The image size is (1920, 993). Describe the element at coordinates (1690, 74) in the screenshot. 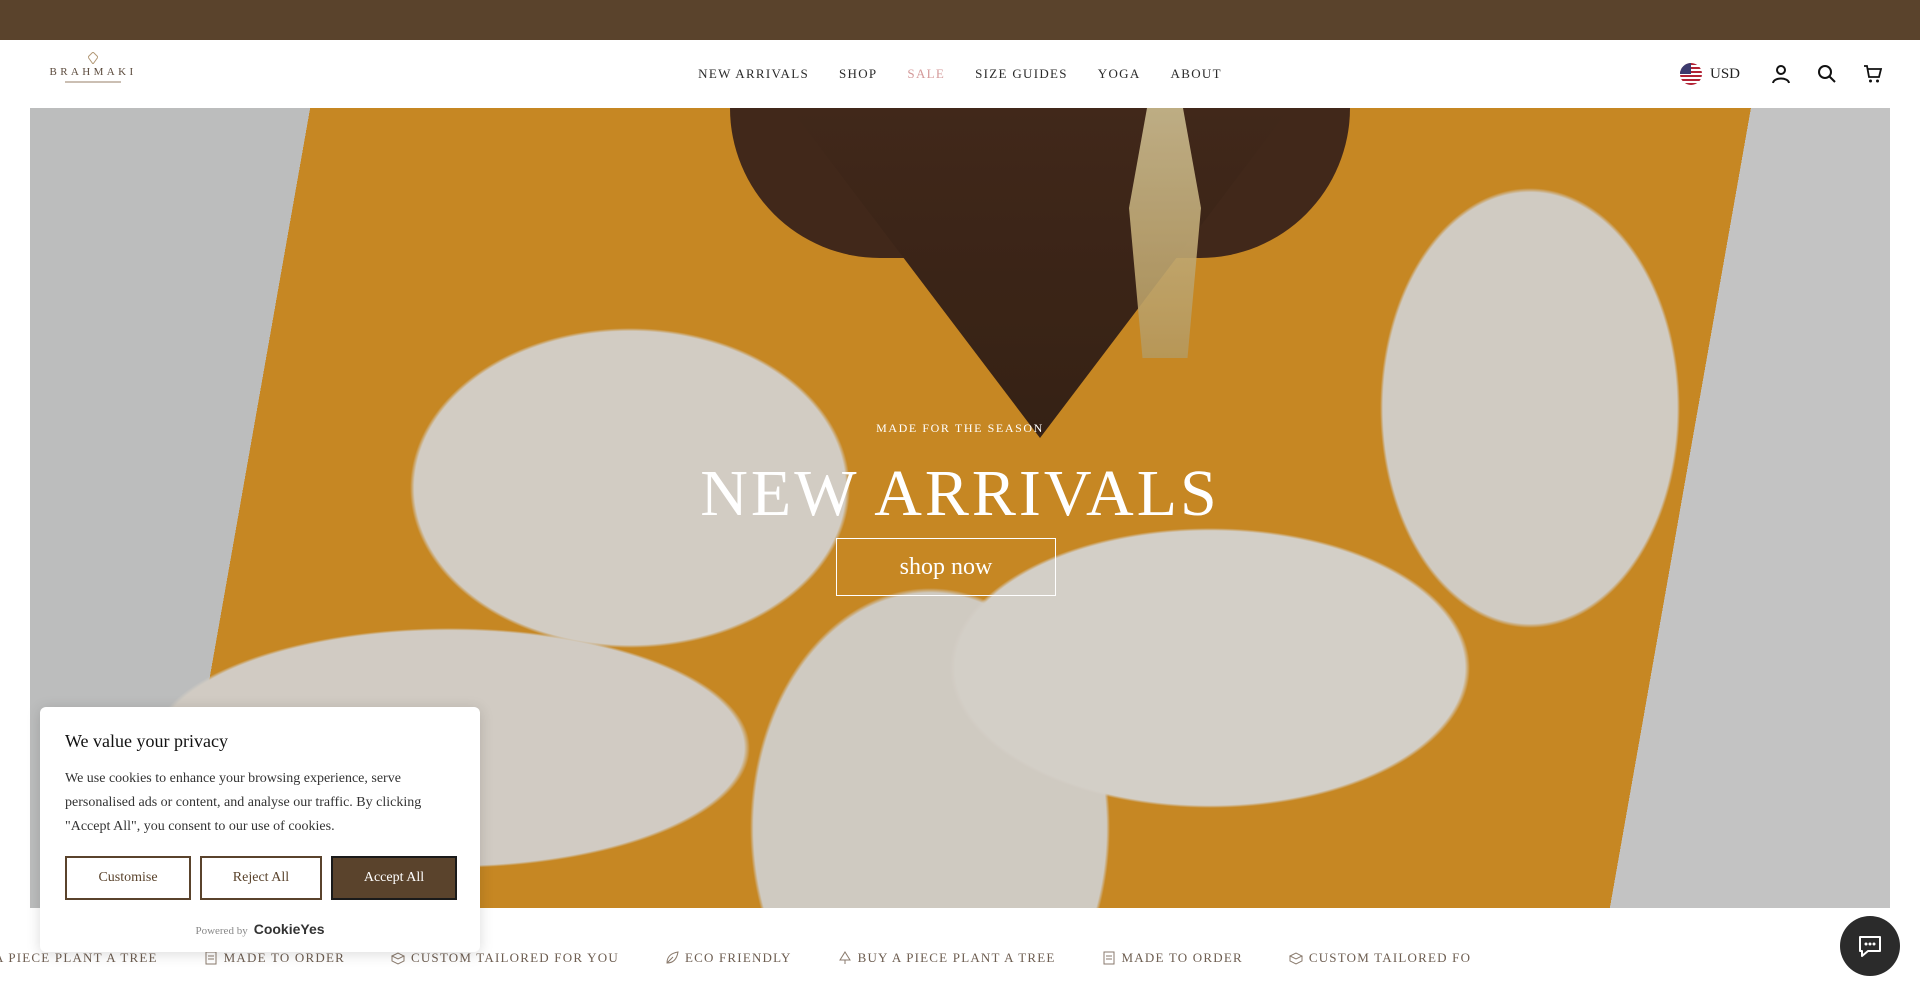

I see `us-flag-icon` at that location.